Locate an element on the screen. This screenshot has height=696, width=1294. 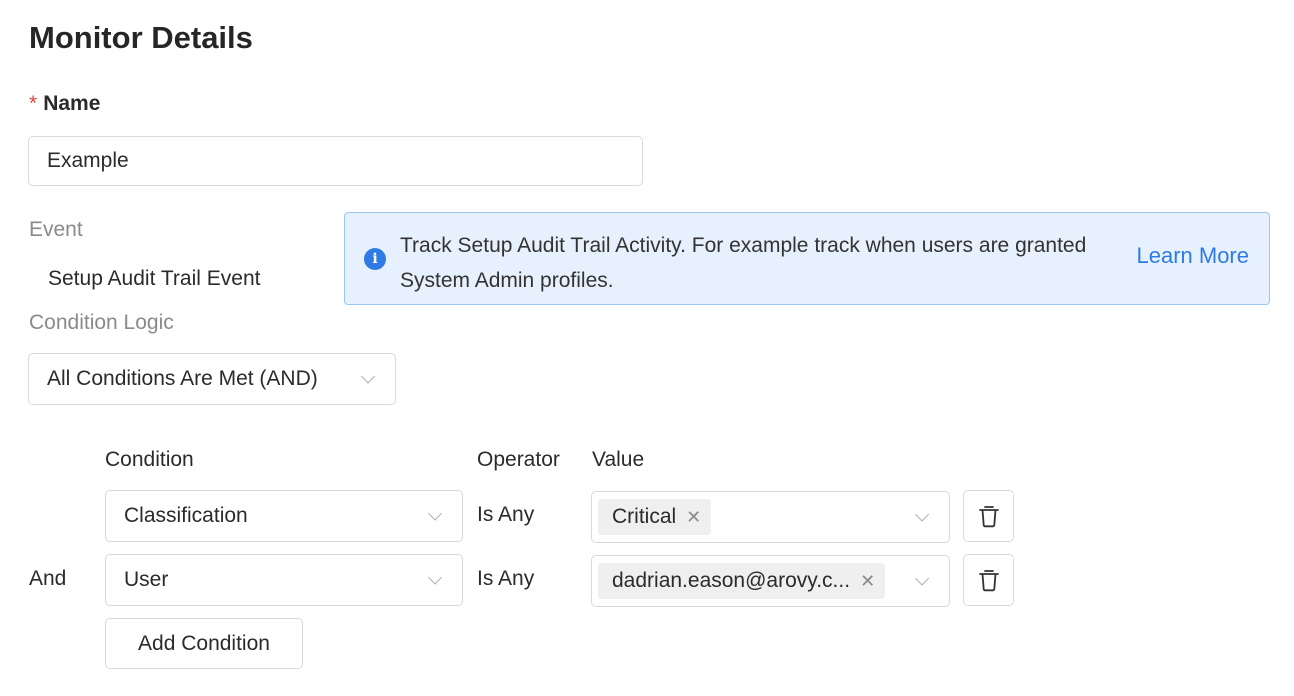
value-tag: dadrian.eason@arovy.c... ✕ is located at coordinates (742, 581).